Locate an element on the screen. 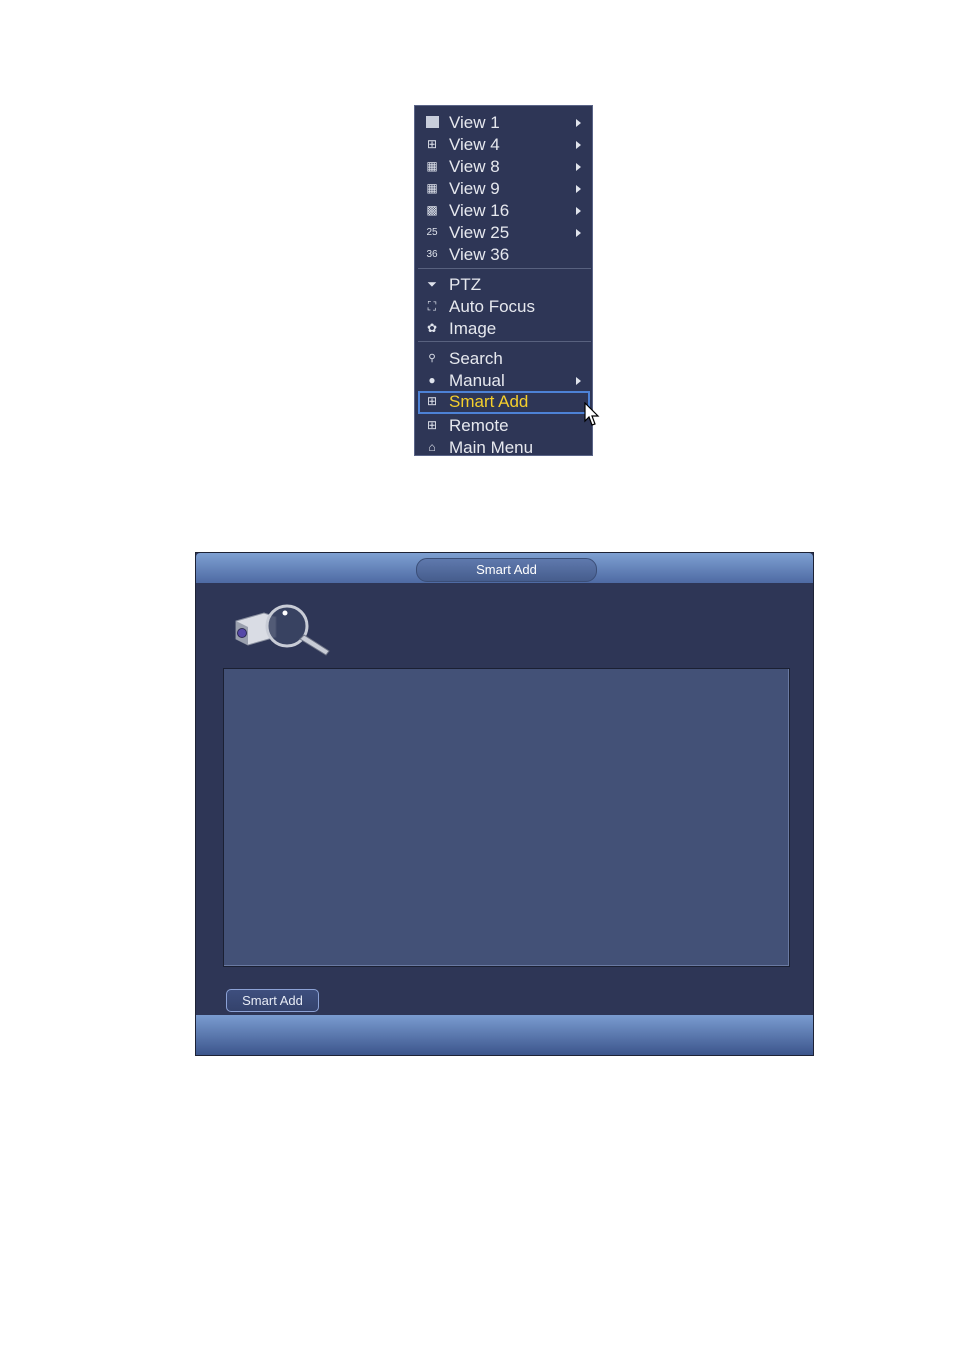  menu-item-remote: ⊞ Remote is located at coordinates (504, 425).